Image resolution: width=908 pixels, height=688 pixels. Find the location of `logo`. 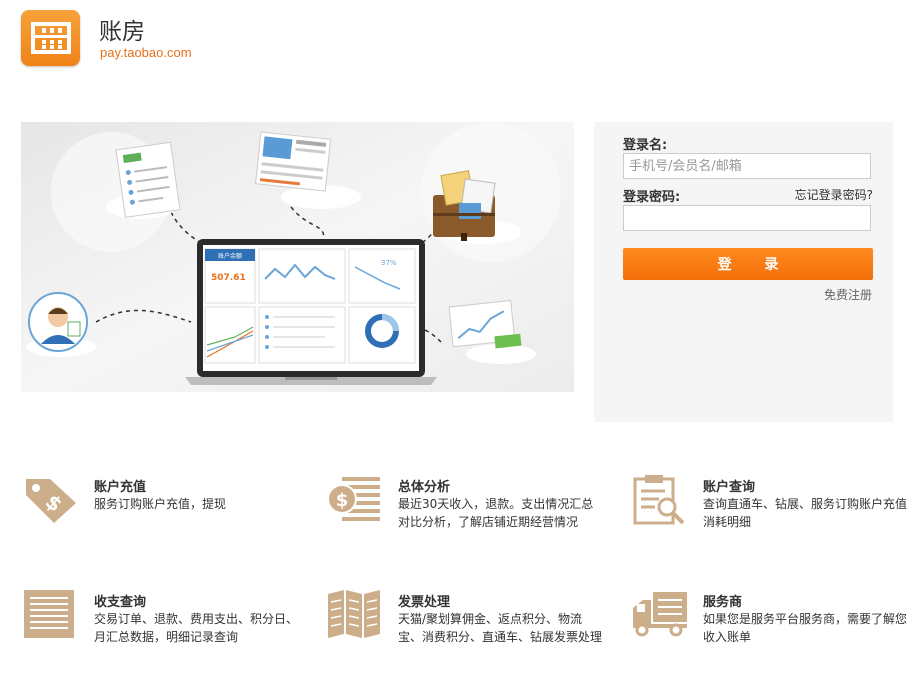

logo is located at coordinates (50, 38).